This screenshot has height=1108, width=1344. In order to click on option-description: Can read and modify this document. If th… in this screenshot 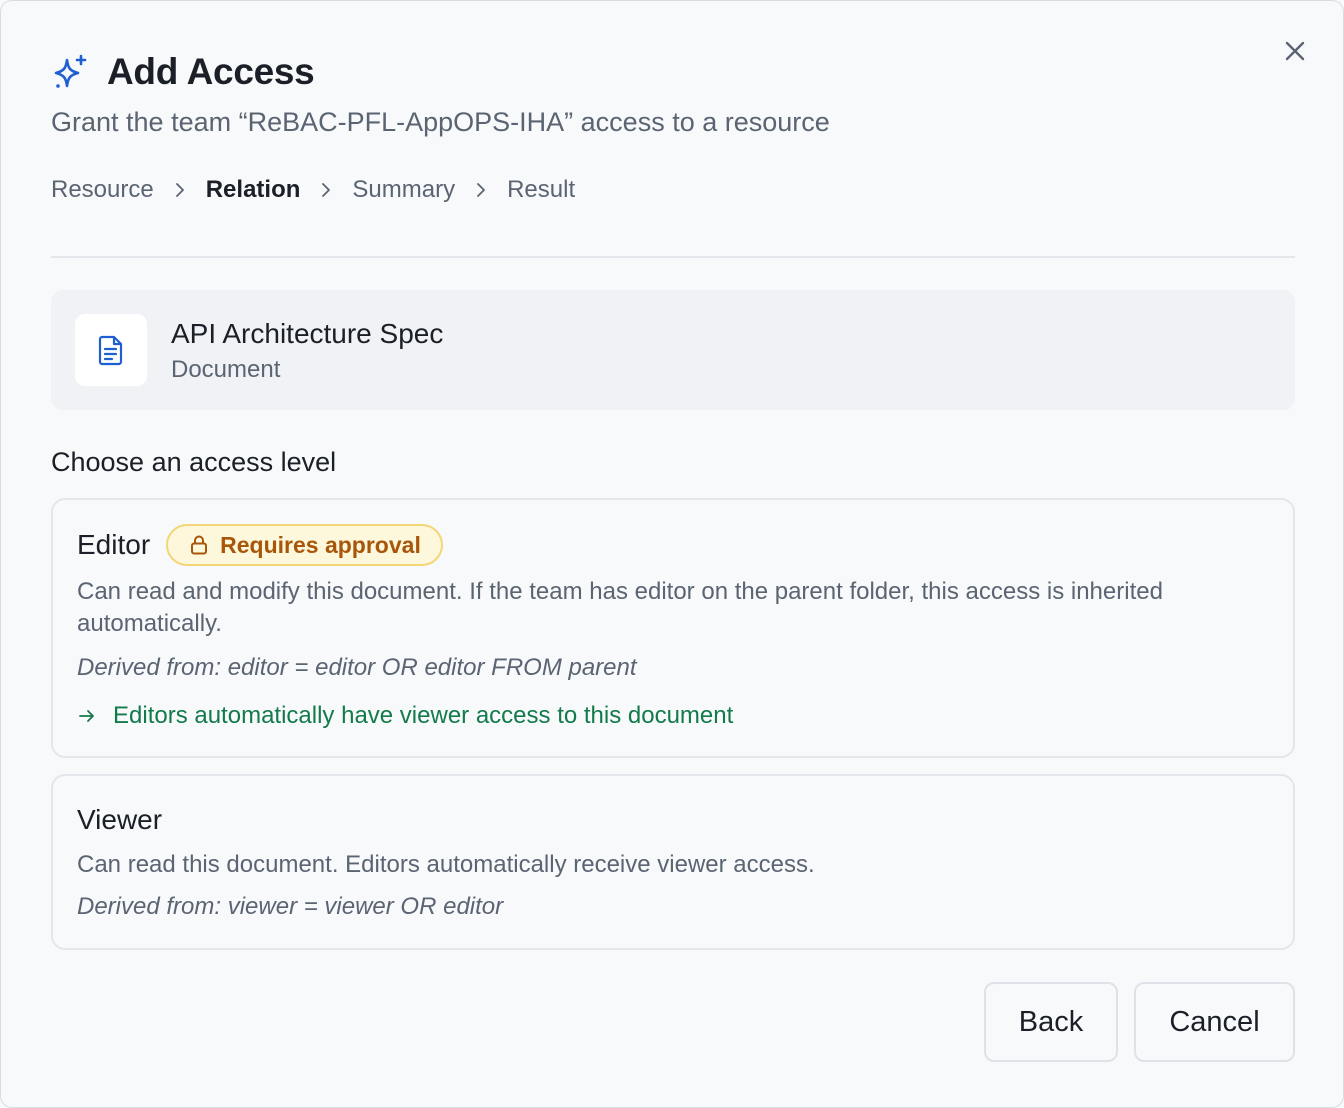, I will do `click(620, 607)`.